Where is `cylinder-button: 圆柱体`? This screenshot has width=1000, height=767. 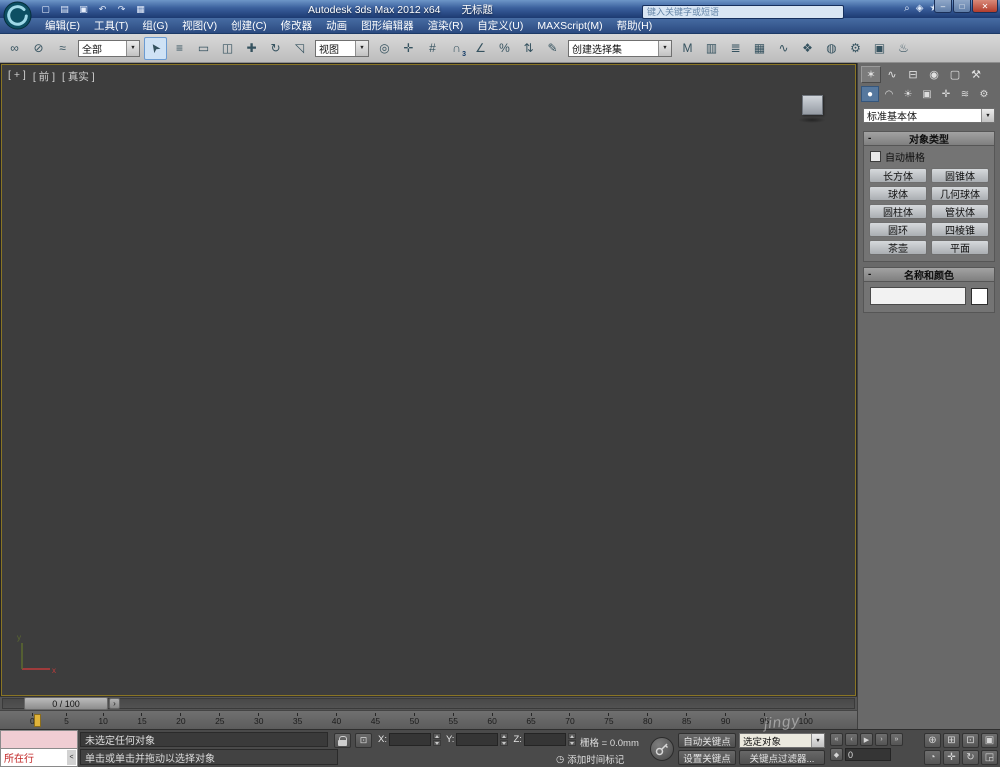 cylinder-button: 圆柱体 is located at coordinates (898, 211).